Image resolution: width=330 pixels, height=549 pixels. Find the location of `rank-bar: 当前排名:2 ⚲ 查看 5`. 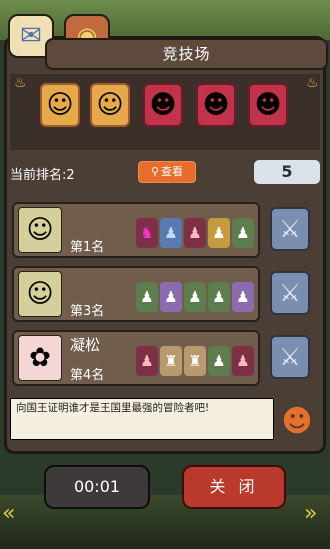

rank-bar: 当前排名:2 ⚲ 查看 5 is located at coordinates (165, 173).